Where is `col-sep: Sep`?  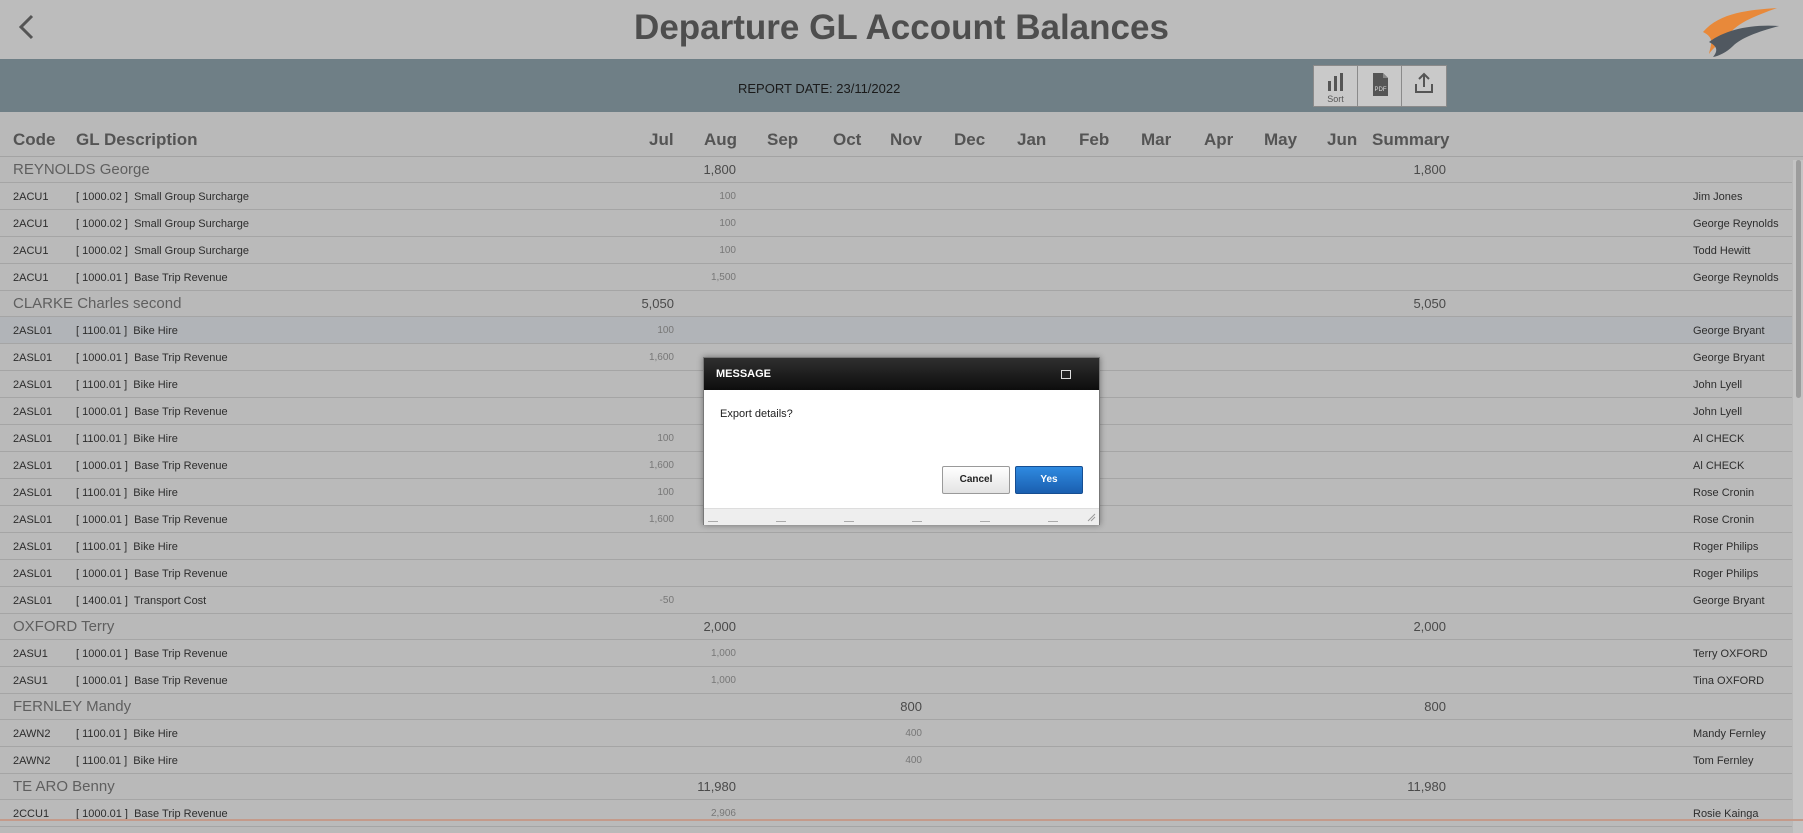 col-sep: Sep is located at coordinates (782, 140).